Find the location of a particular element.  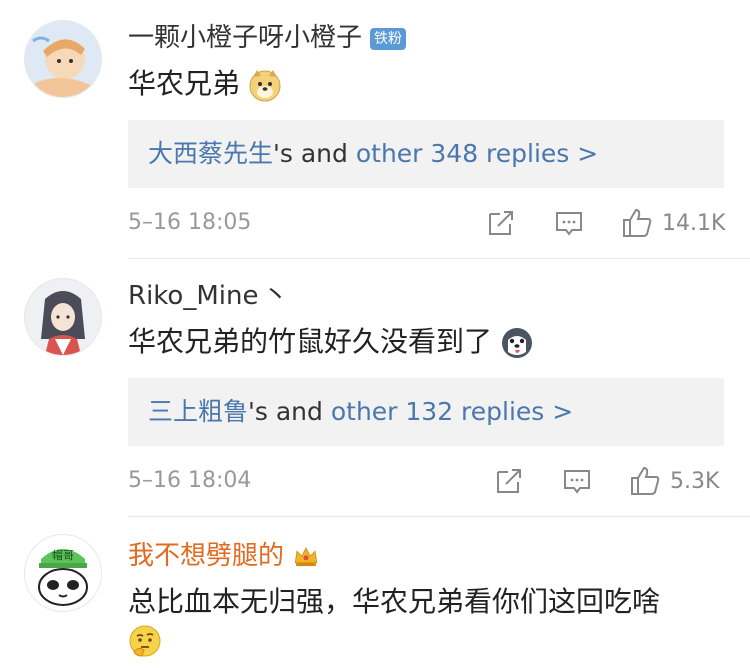

comment-text-content: 总比血本无归强，华农兄弟看你们这回吃啥 is located at coordinates (394, 601).